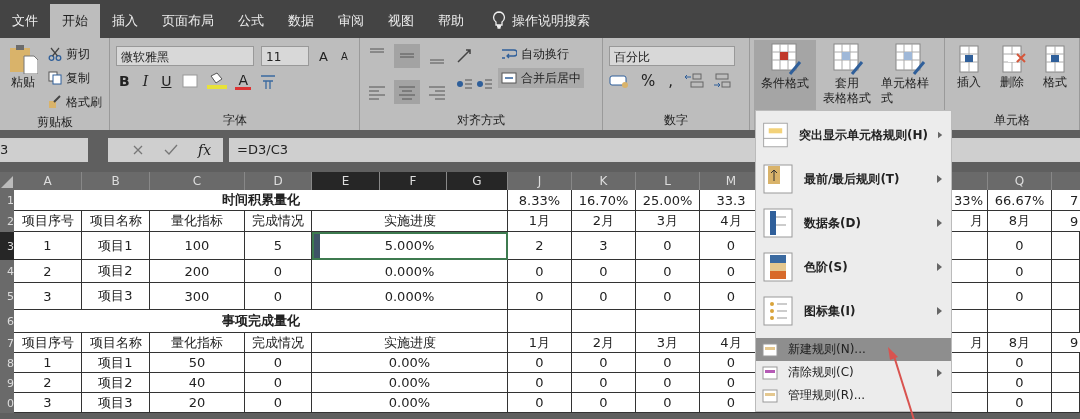 The height and width of the screenshot is (419, 1080). What do you see at coordinates (125, 21) in the screenshot?
I see `ribbon-tab: 插入` at bounding box center [125, 21].